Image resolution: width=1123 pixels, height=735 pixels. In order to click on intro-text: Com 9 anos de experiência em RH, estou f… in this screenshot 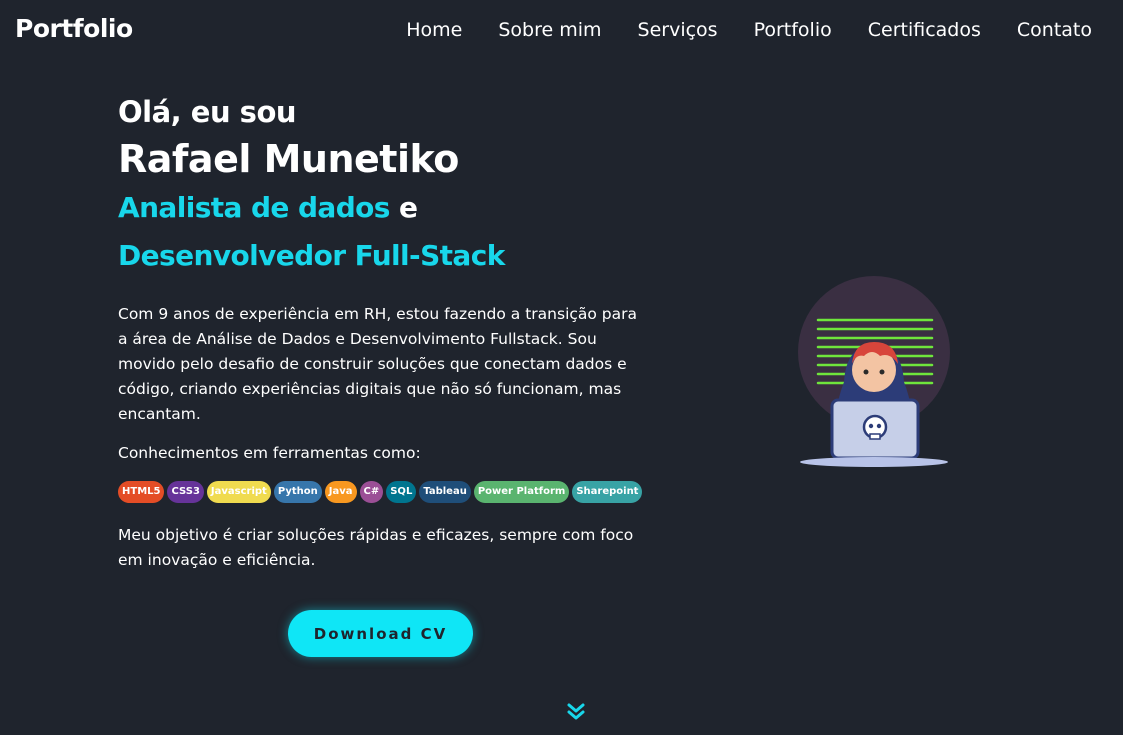, I will do `click(378, 364)`.